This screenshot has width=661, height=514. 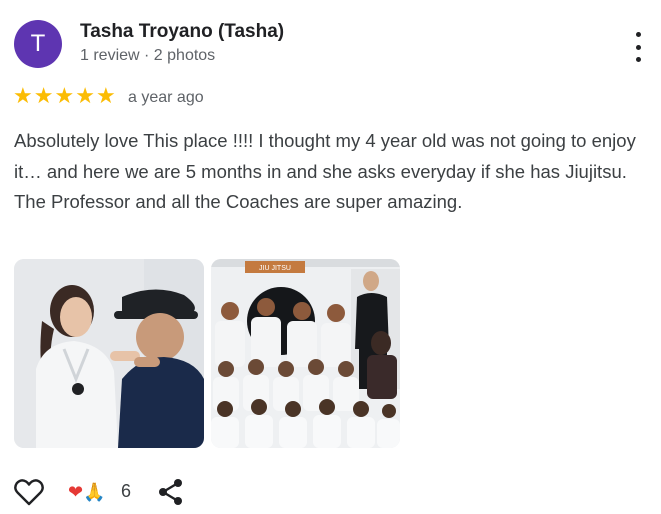 I want to click on heart-outline-icon, so click(x=29, y=492).